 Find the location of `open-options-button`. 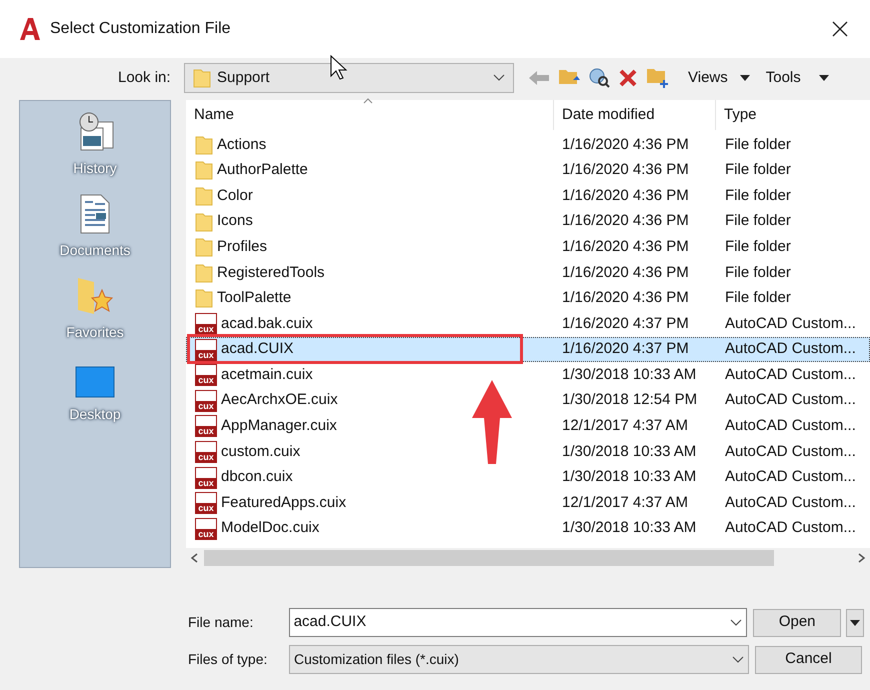

open-options-button is located at coordinates (855, 622).